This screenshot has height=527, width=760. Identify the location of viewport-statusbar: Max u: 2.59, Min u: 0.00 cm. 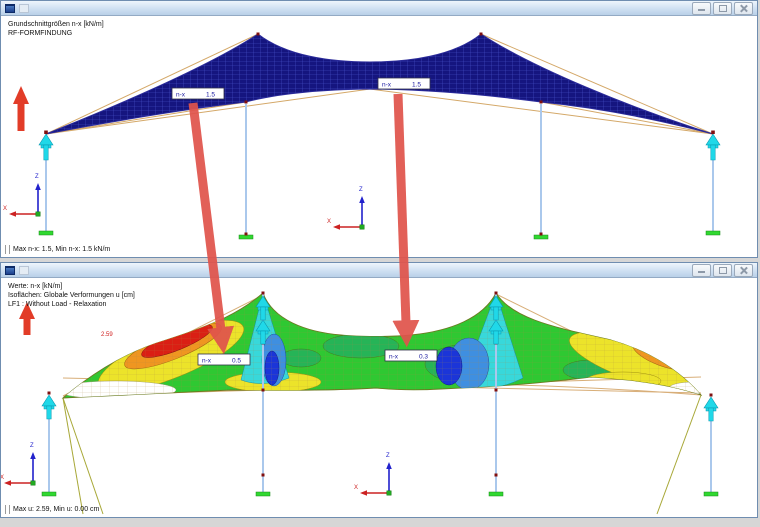
(52, 509).